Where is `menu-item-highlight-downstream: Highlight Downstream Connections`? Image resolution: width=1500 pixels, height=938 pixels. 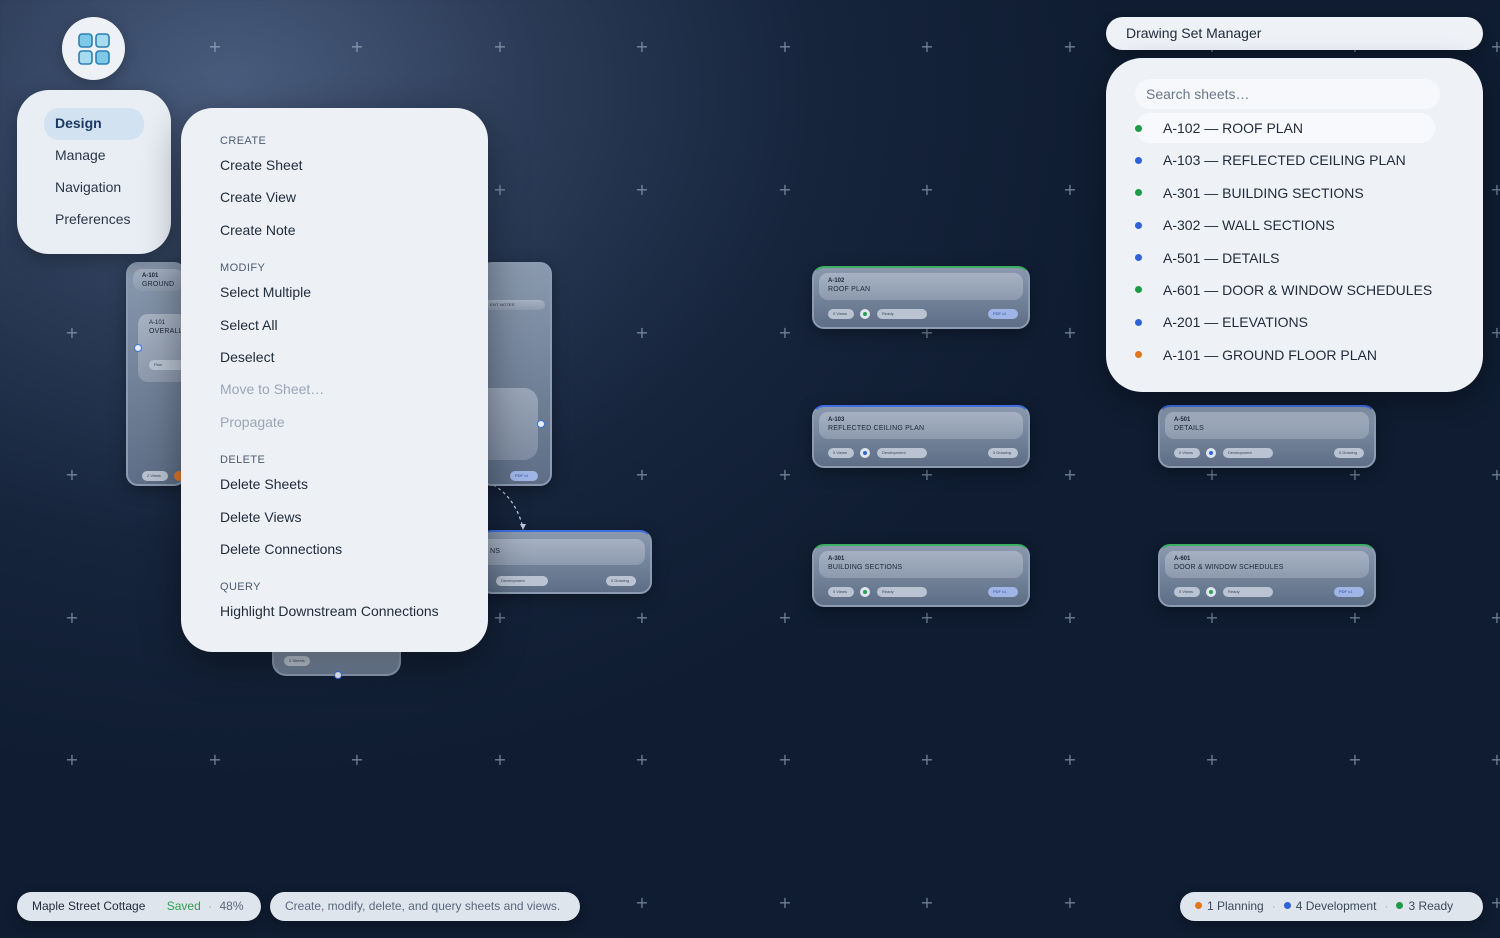 menu-item-highlight-downstream: Highlight Downstream Connections is located at coordinates (354, 611).